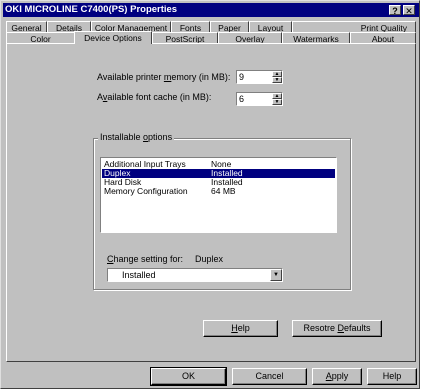  What do you see at coordinates (259, 77) in the screenshot?
I see `printer-memory-spinner: 9 ▲ ▼` at bounding box center [259, 77].